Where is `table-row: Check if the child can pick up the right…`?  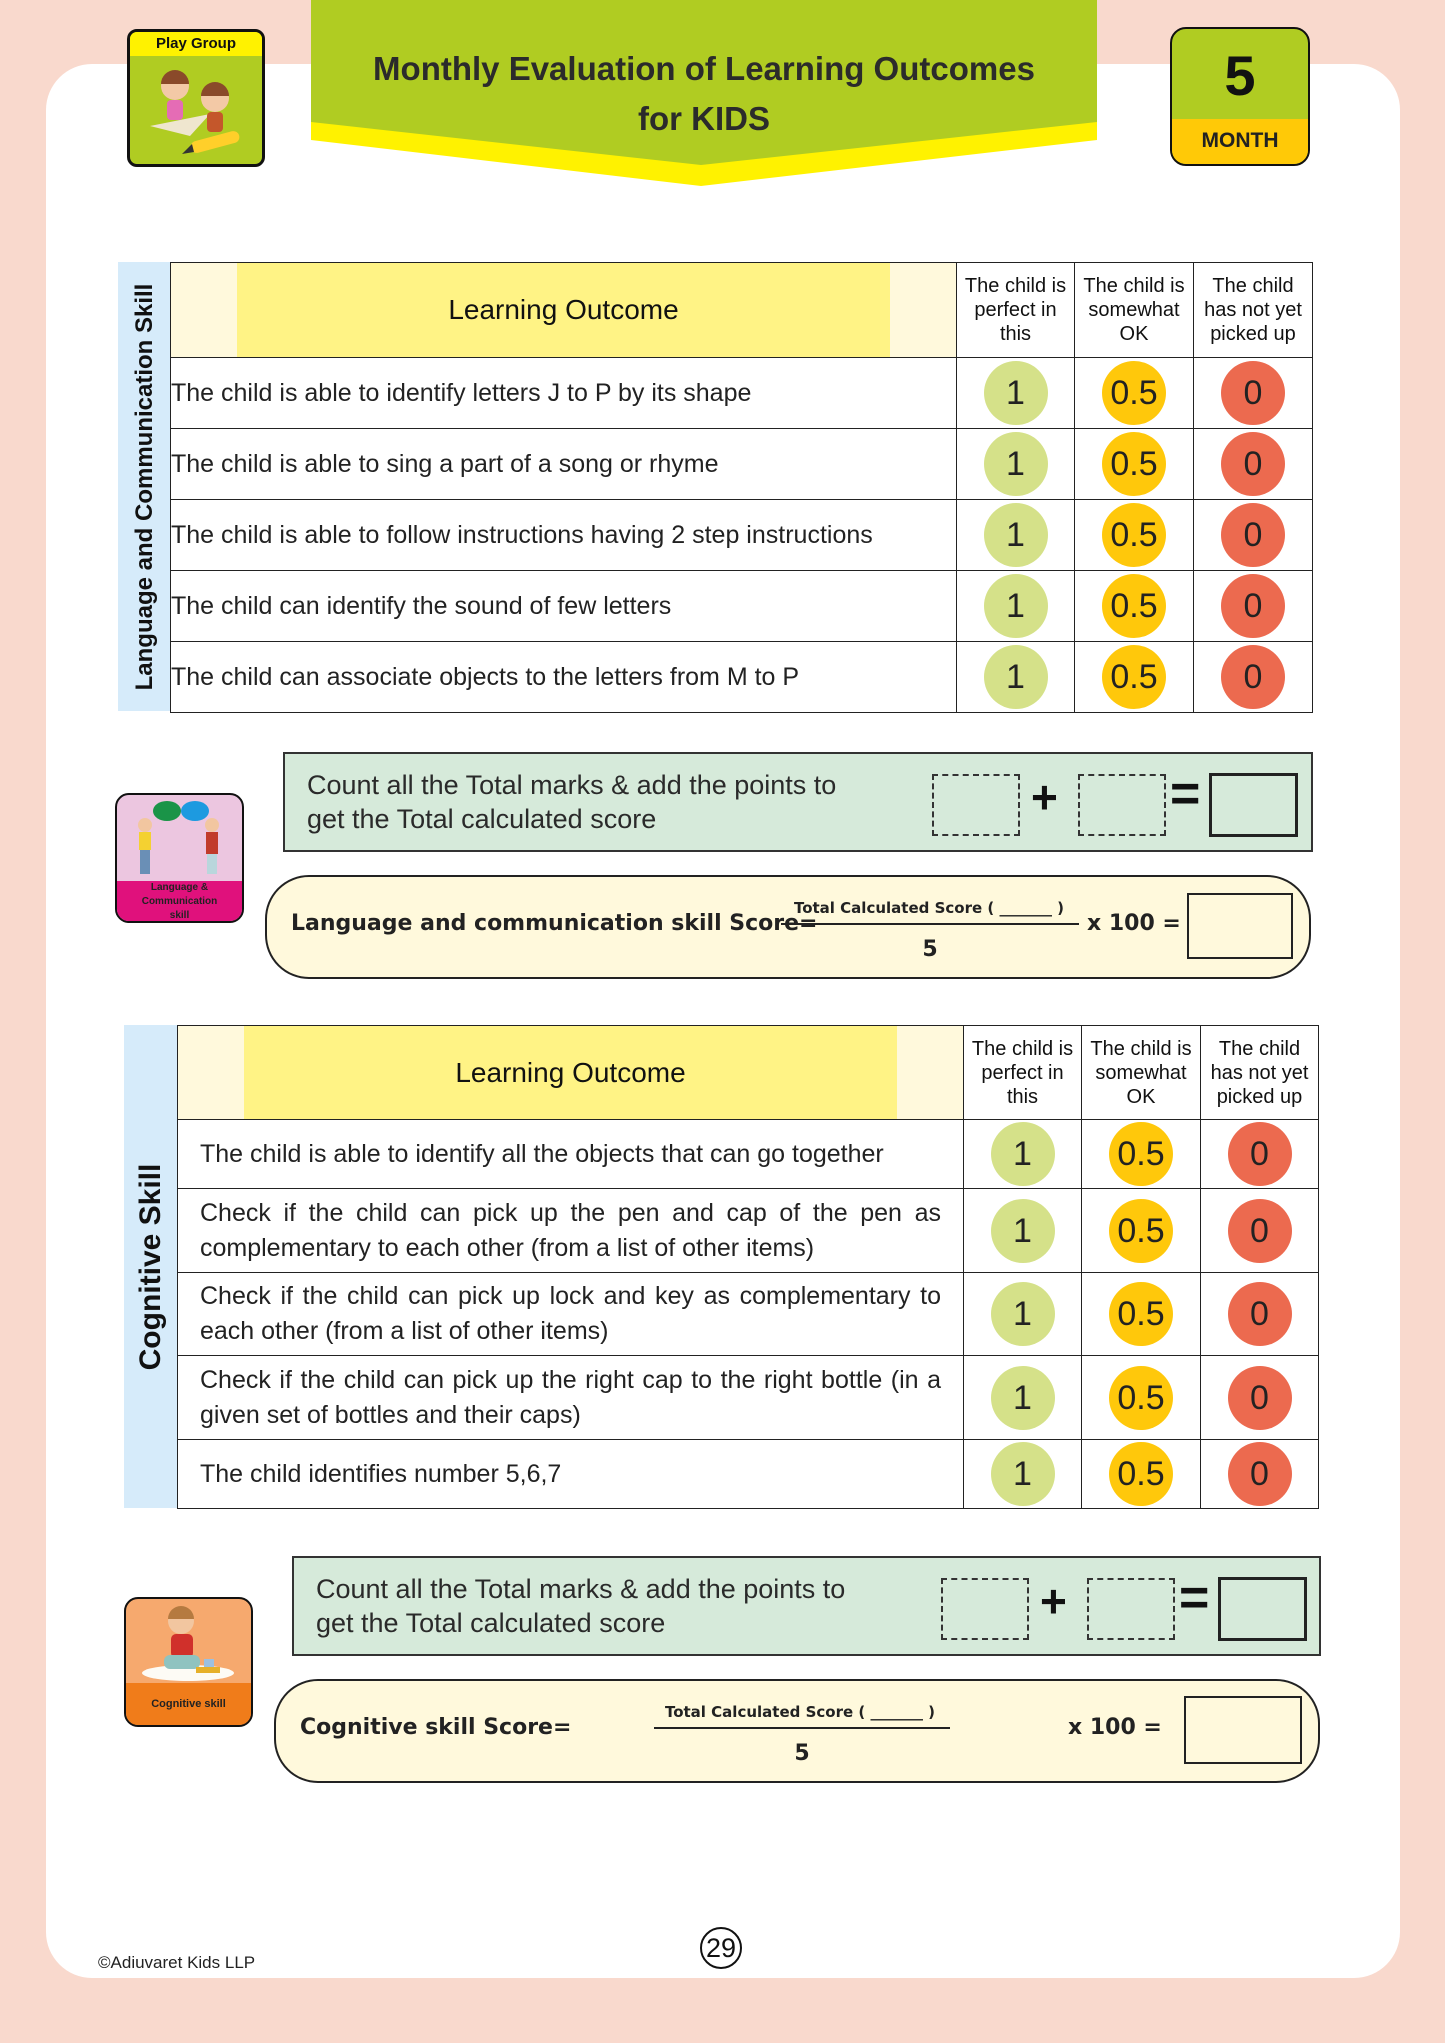 table-row: Check if the child can pick up the right… is located at coordinates (748, 1397).